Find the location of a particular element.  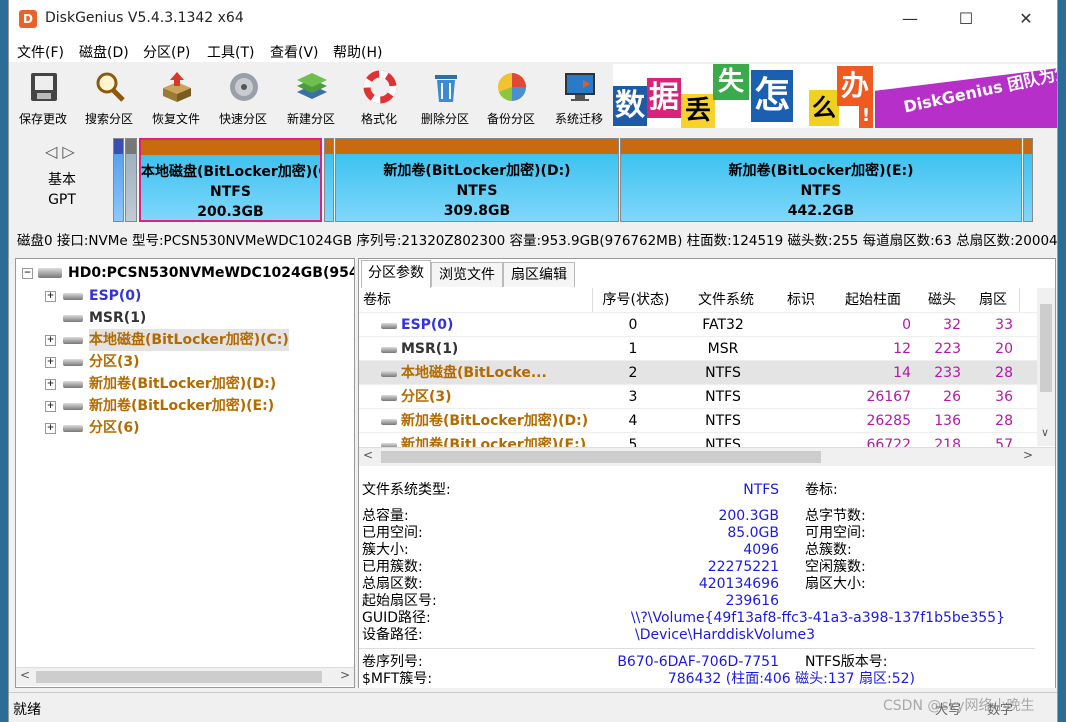

menu-disk: 磁盘(D) is located at coordinates (104, 52).